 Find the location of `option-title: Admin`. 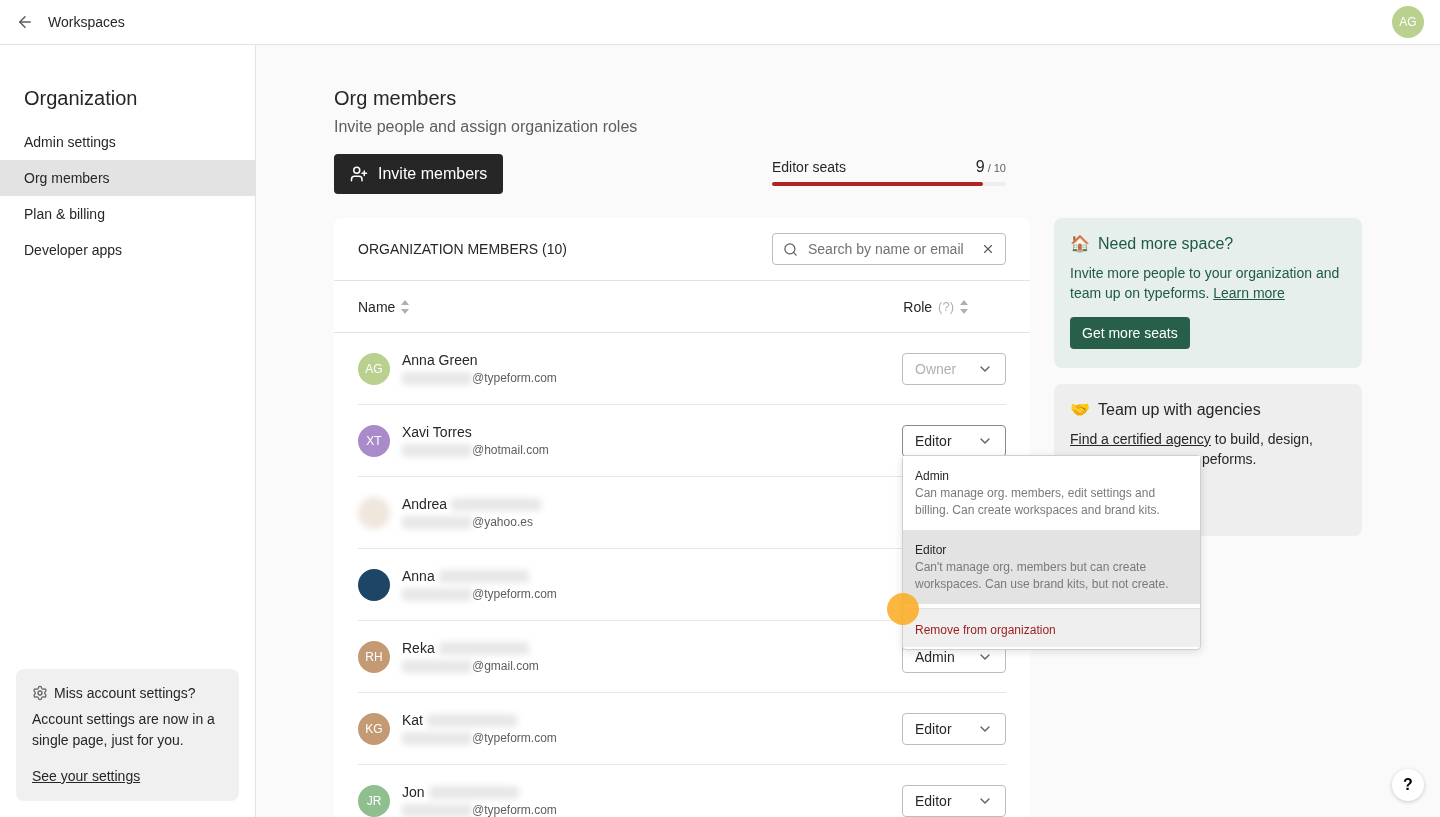

option-title: Admin is located at coordinates (932, 475).